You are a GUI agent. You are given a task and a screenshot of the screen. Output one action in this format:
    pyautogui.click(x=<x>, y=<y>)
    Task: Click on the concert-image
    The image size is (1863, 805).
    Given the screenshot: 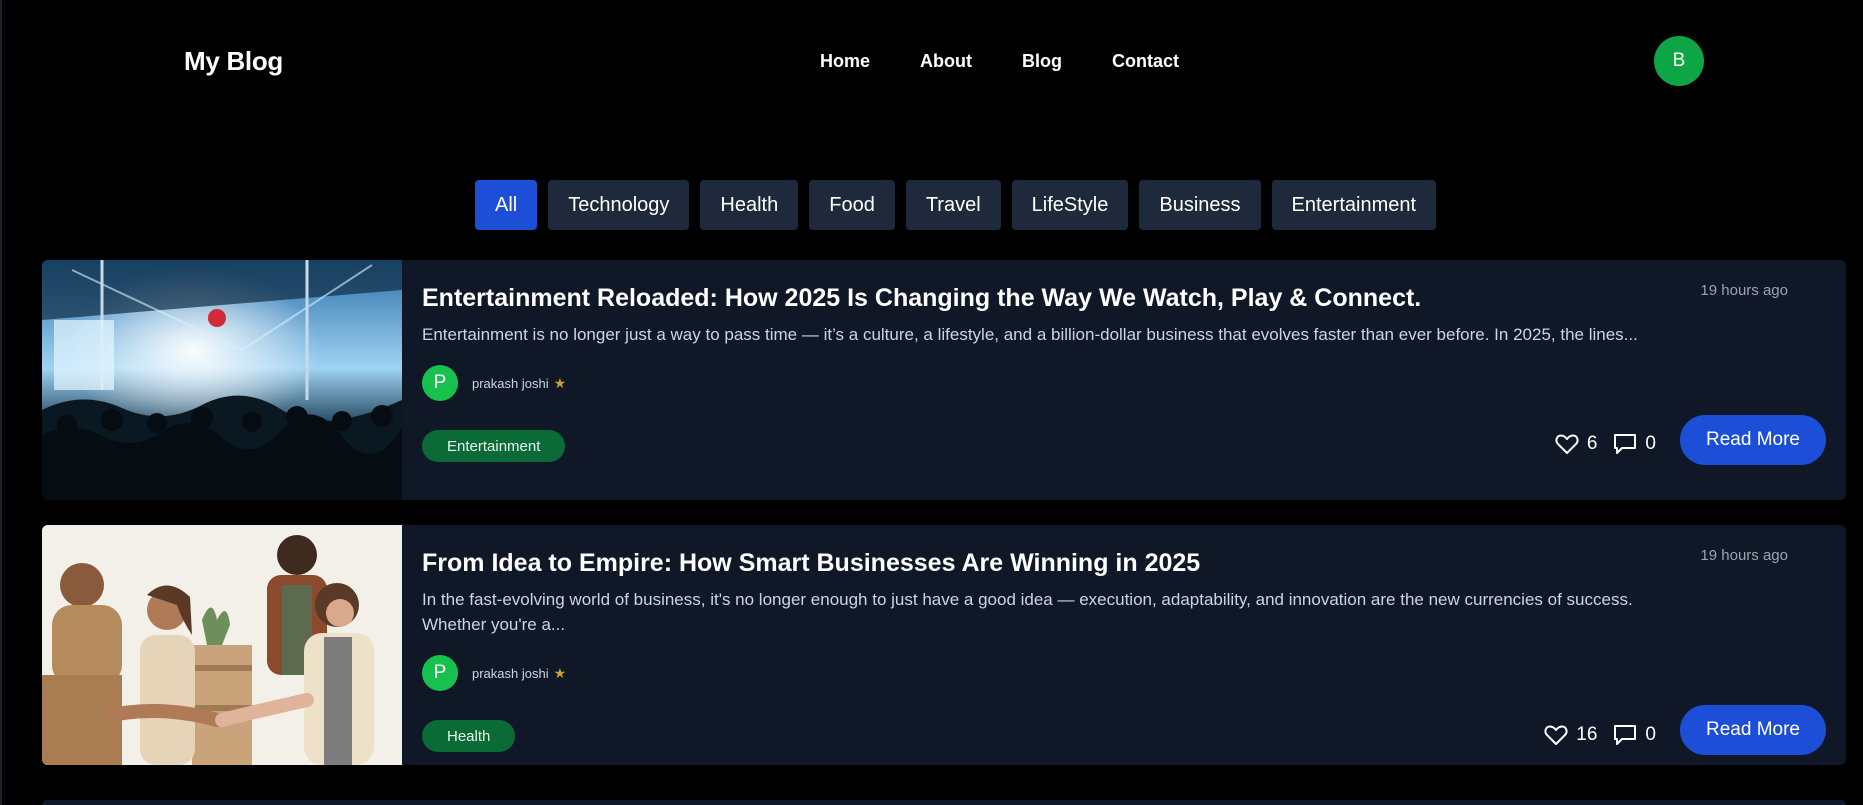 What is the action you would take?
    pyautogui.click(x=222, y=380)
    